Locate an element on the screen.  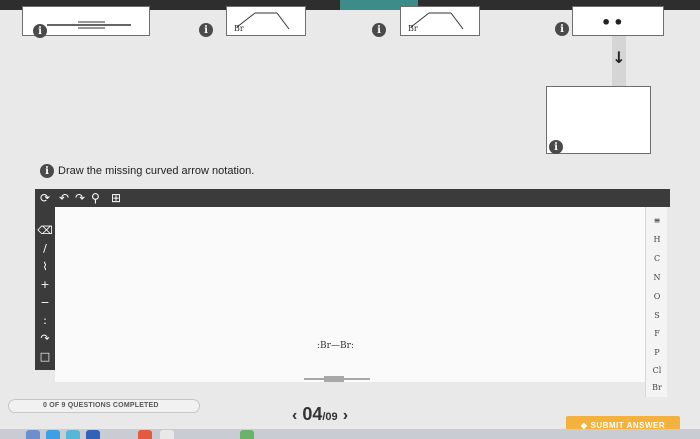
progress-bar: 0 OF 9 QUESTIONS COMPLETED is located at coordinates (104, 406).